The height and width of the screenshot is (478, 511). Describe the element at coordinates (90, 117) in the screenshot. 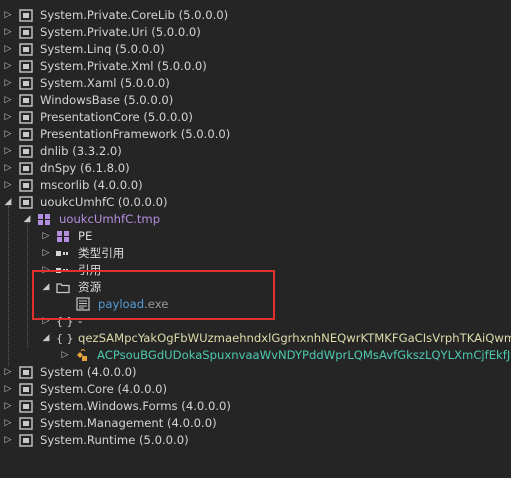

I see `assembly-name: PresentationCore` at that location.